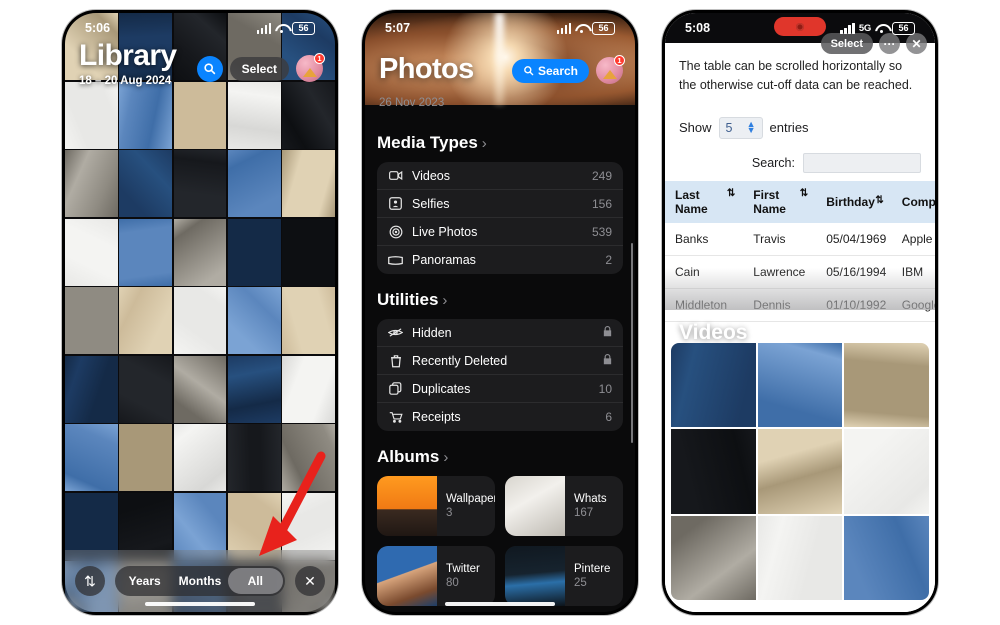  What do you see at coordinates (259, 68) in the screenshot?
I see `select-button: Select` at bounding box center [259, 68].